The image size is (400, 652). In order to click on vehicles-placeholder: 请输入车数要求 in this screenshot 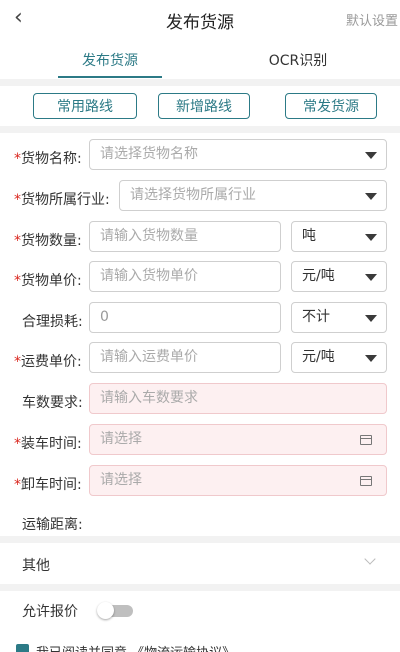, I will do `click(149, 398)`.